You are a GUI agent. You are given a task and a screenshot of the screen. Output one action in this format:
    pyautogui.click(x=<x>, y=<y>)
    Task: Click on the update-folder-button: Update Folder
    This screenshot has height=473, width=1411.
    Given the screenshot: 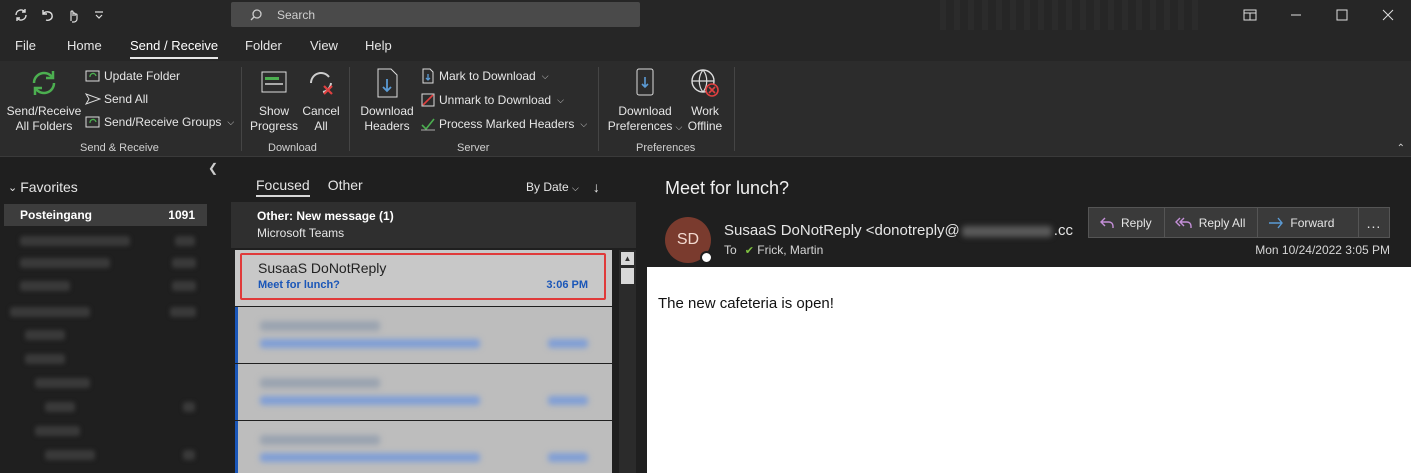 What is the action you would take?
    pyautogui.click(x=132, y=76)
    